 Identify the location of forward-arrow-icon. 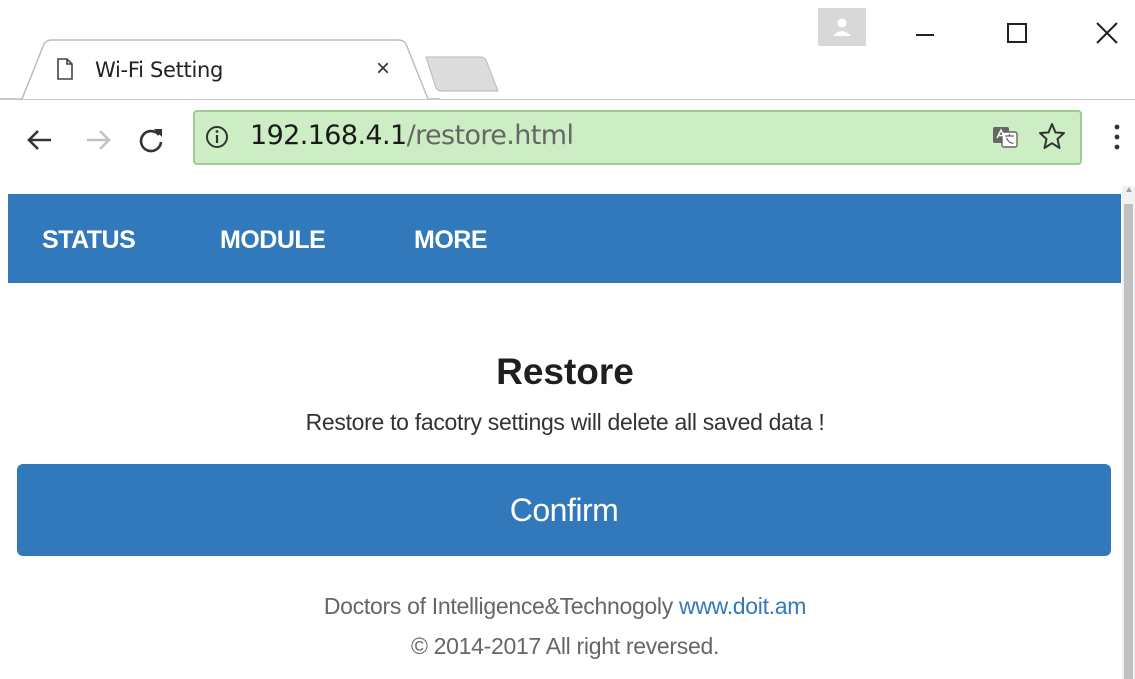
(98, 140).